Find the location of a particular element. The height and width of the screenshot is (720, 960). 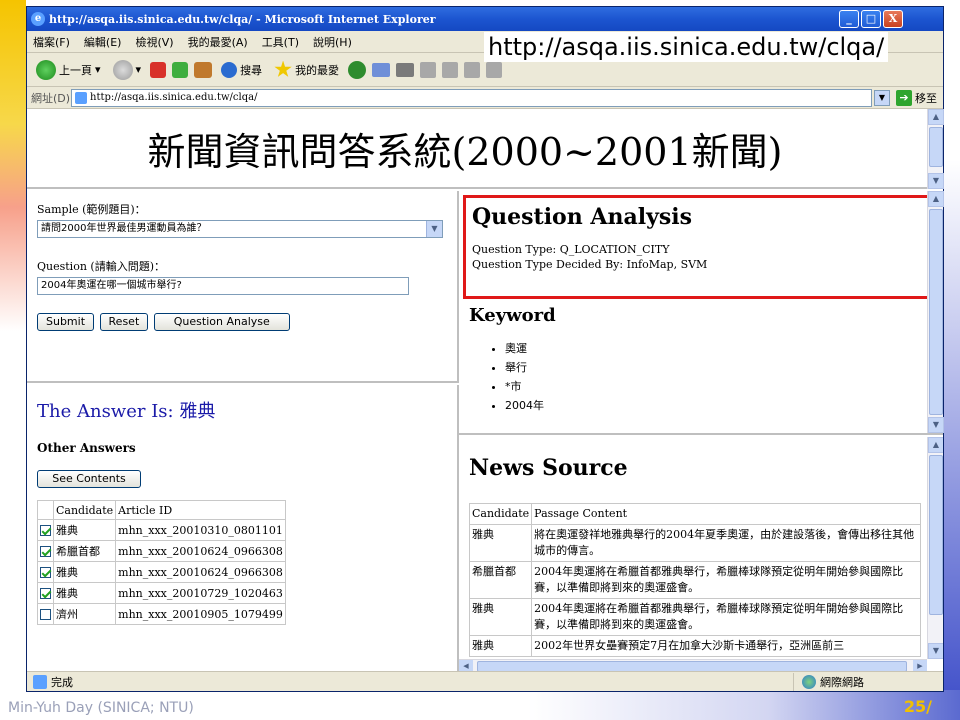

list-item: 2004年 is located at coordinates (524, 405).